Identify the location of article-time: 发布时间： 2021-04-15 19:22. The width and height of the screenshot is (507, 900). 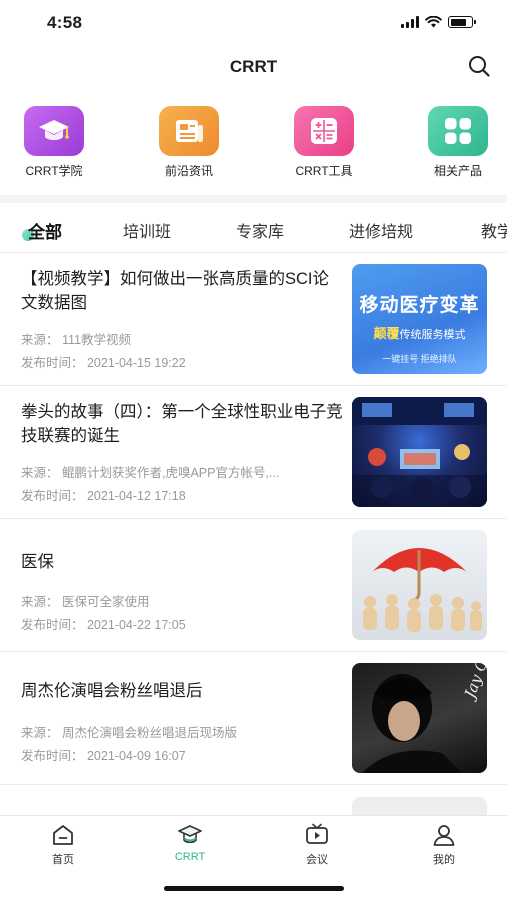
(103, 363).